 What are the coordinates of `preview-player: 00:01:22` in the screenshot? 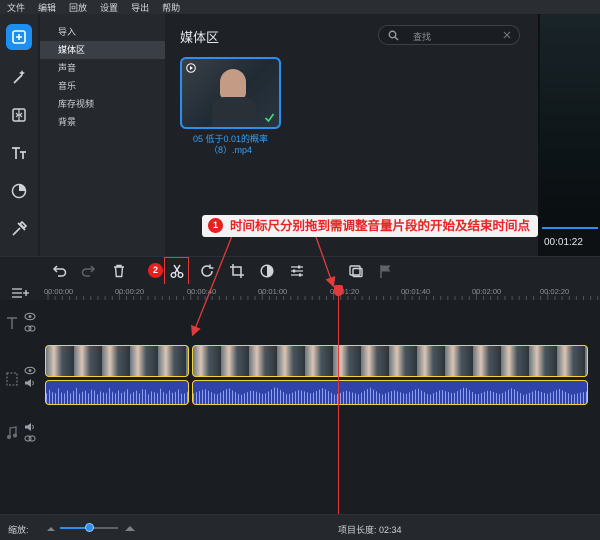 It's located at (569, 135).